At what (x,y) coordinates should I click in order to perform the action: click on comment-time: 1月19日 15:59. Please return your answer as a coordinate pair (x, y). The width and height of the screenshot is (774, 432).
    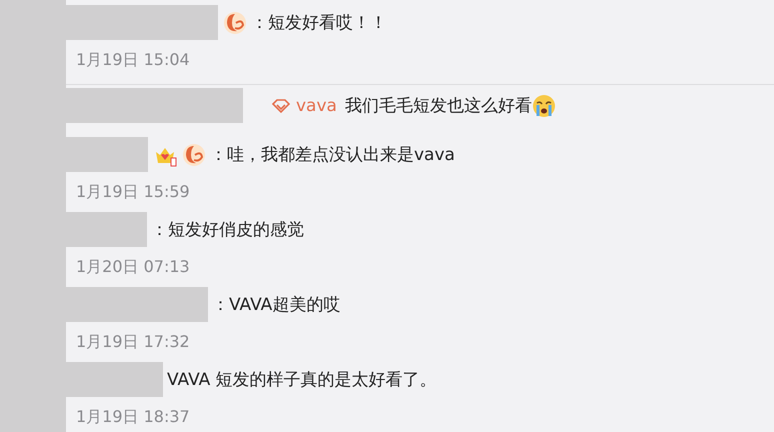
    Looking at the image, I should click on (133, 192).